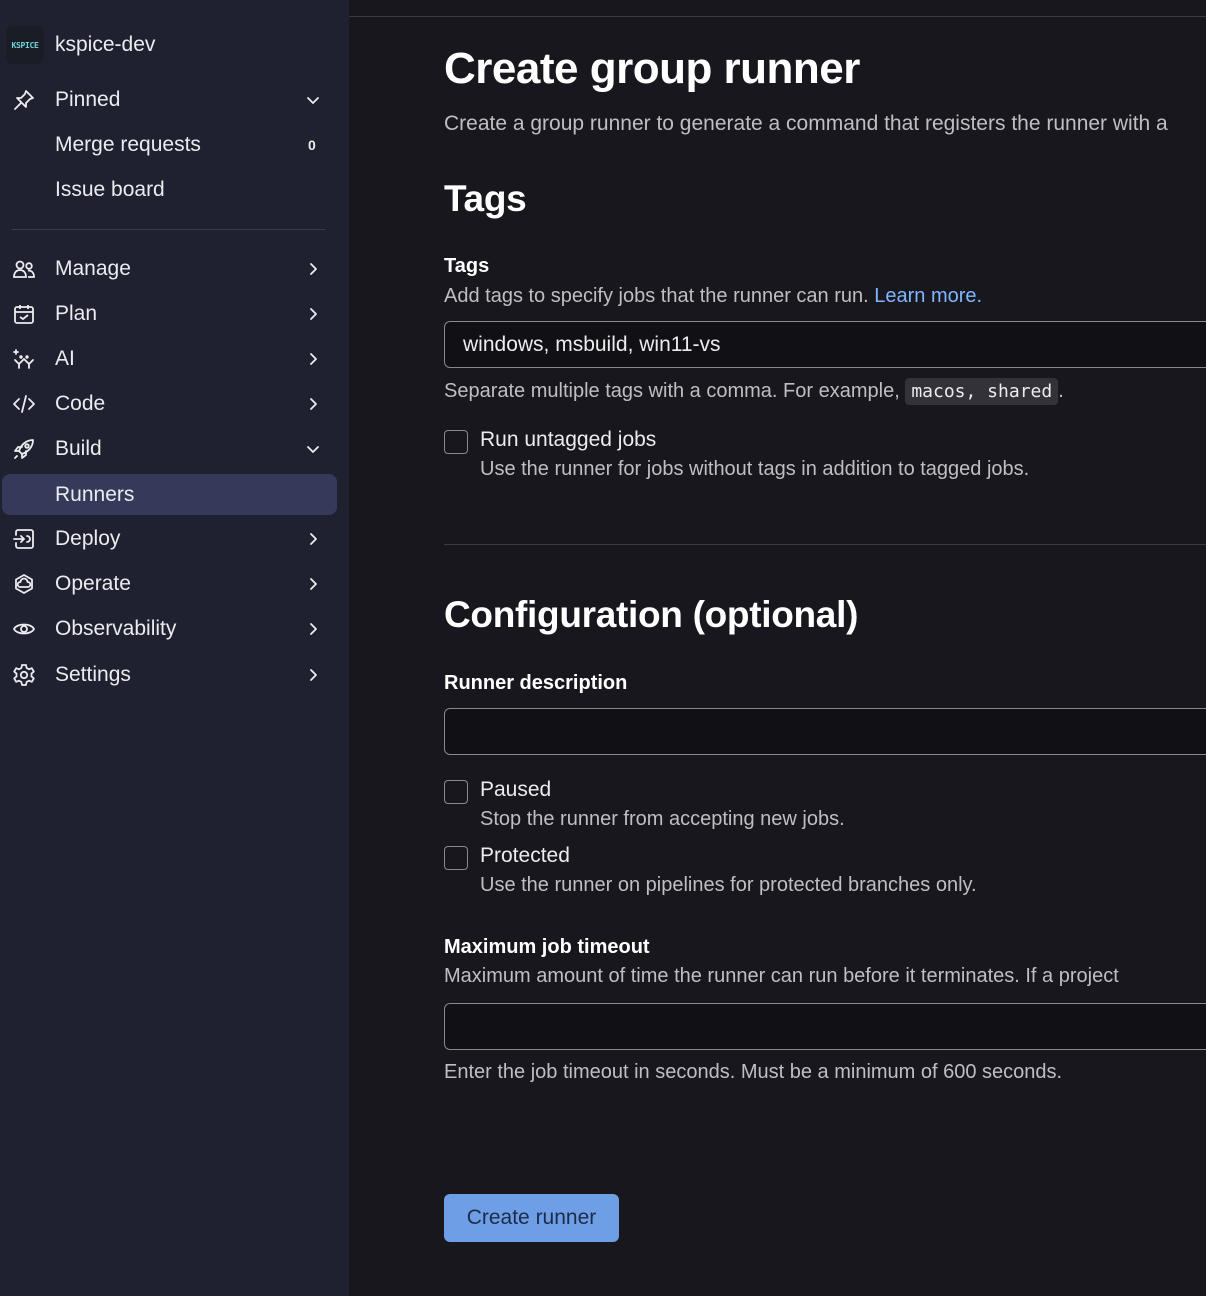  Describe the element at coordinates (169, 583) in the screenshot. I see `sidebar-item-operate: Operate` at that location.